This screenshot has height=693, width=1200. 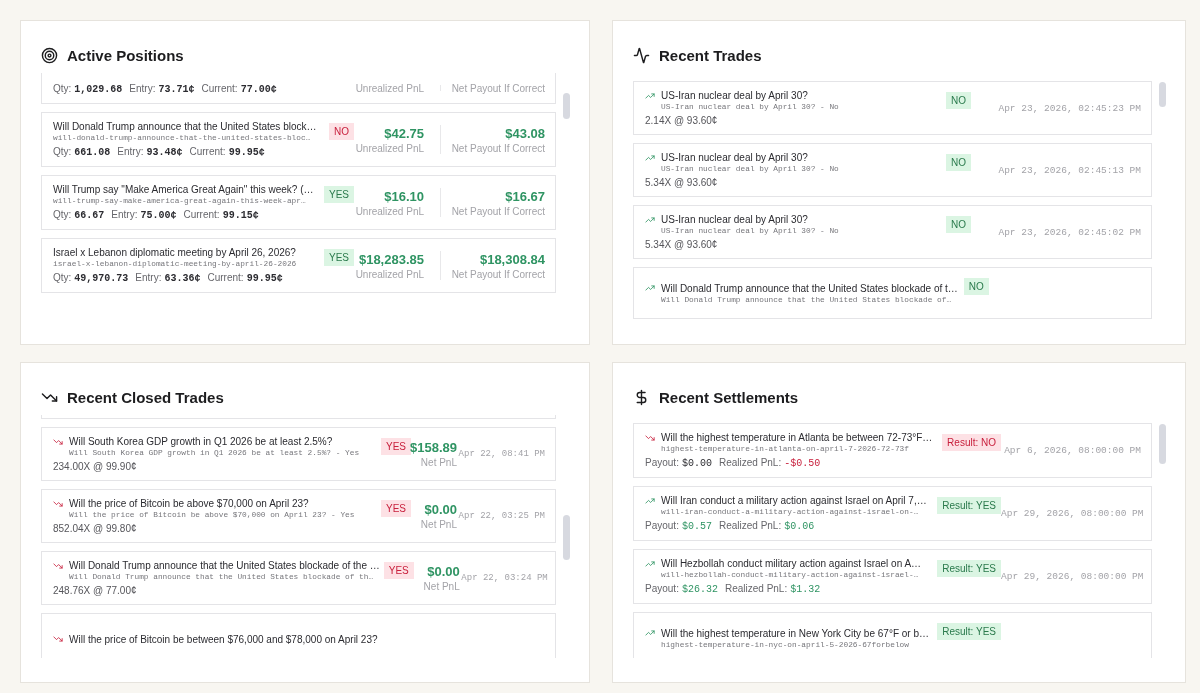 I want to click on stat-value: $0.57, so click(x=696, y=526).